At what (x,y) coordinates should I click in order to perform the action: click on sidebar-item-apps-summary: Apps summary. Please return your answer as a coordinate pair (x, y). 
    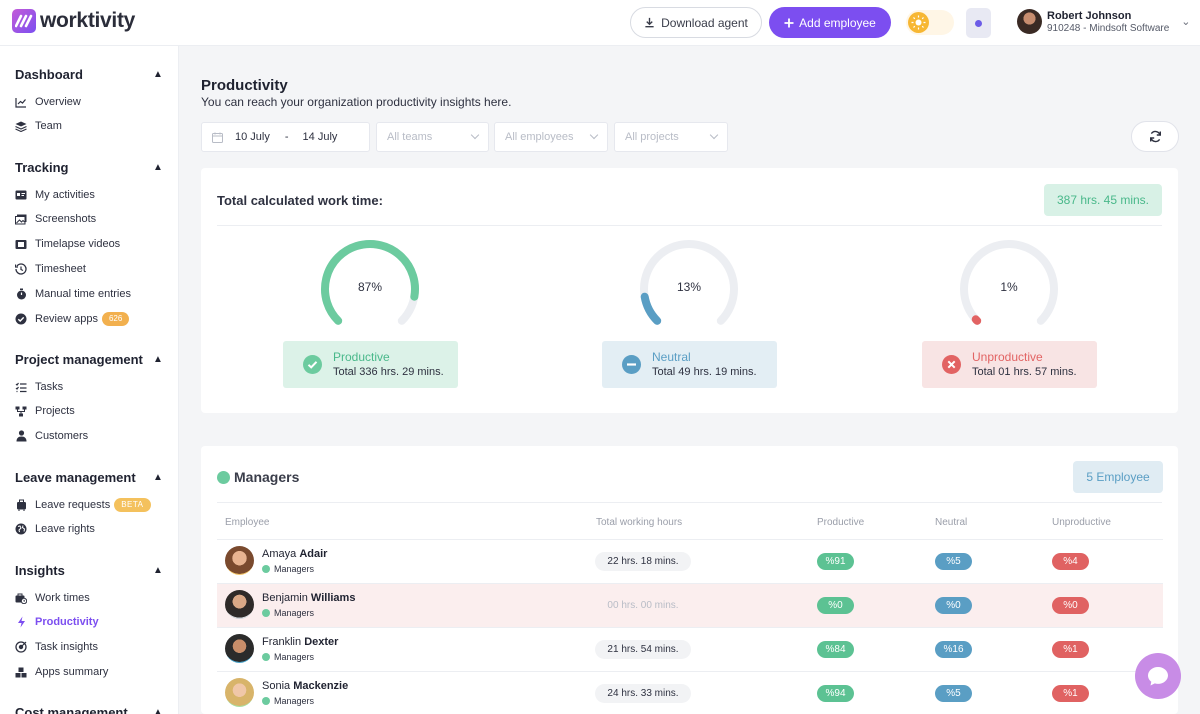
    Looking at the image, I should click on (61, 672).